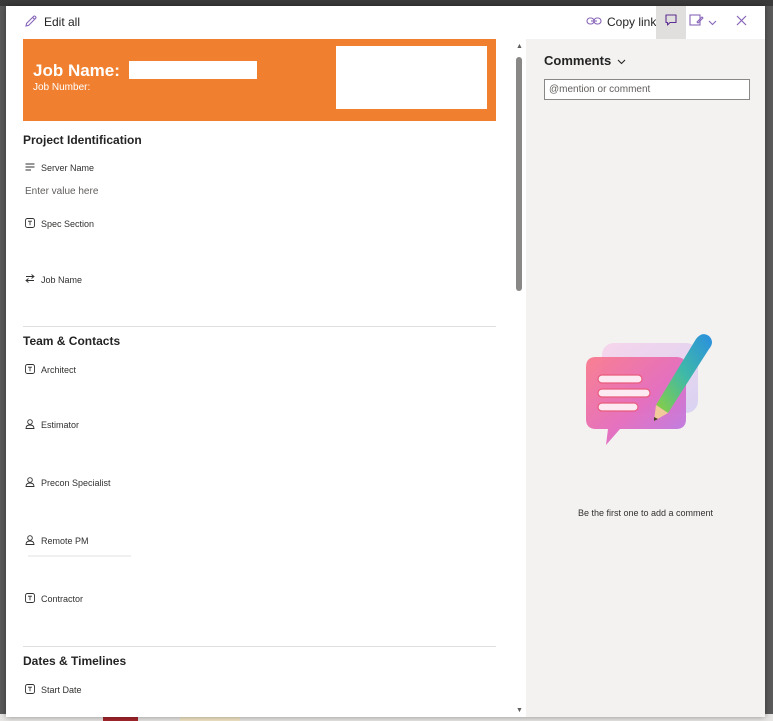 This screenshot has height=721, width=773. What do you see at coordinates (61, 690) in the screenshot?
I see `start-date-label: Start Date` at bounding box center [61, 690].